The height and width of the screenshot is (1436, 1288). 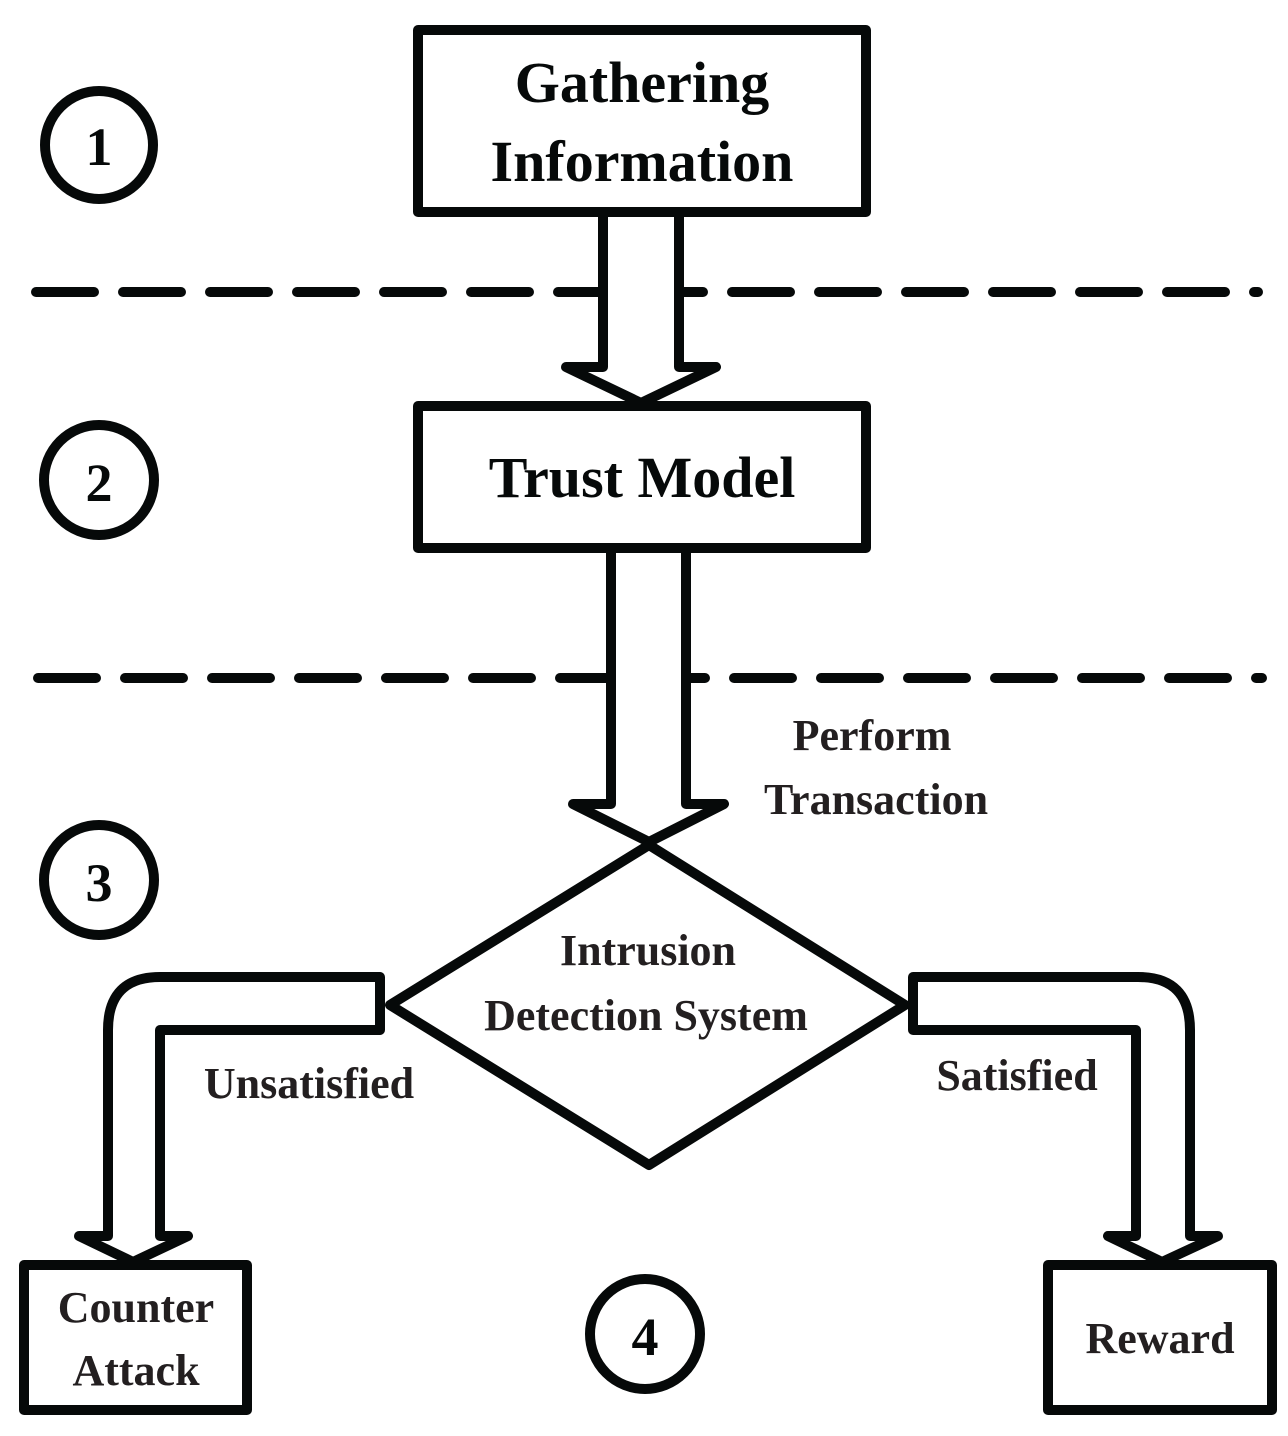 What do you see at coordinates (1065, 1119) in the screenshot?
I see `arrow-satisfied` at bounding box center [1065, 1119].